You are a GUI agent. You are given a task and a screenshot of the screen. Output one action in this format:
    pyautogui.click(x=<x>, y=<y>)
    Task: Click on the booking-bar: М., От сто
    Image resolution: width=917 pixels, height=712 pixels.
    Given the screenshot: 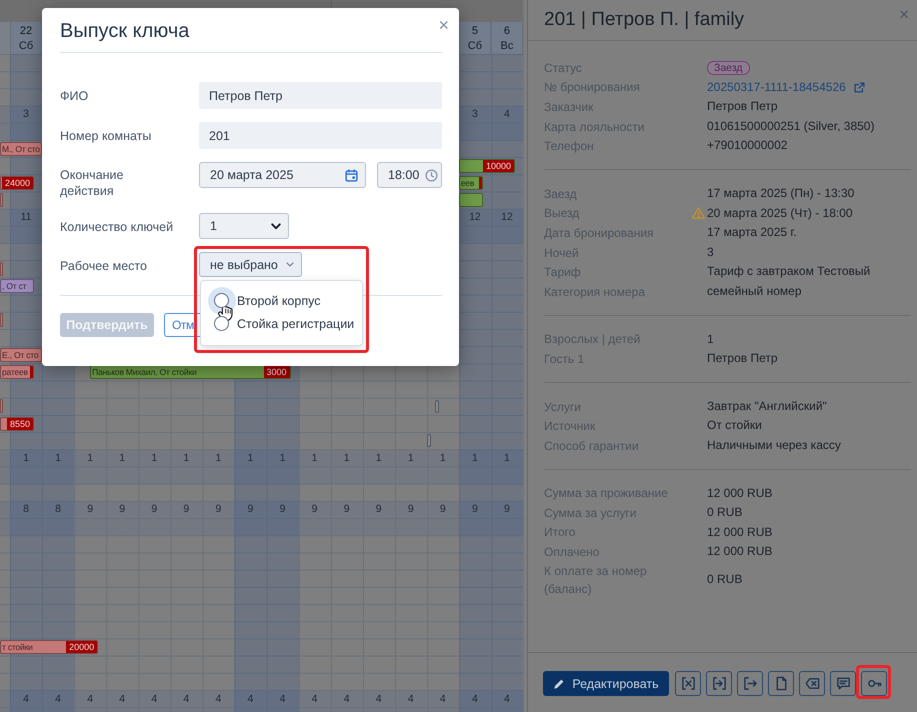 What is the action you would take?
    pyautogui.click(x=21, y=149)
    